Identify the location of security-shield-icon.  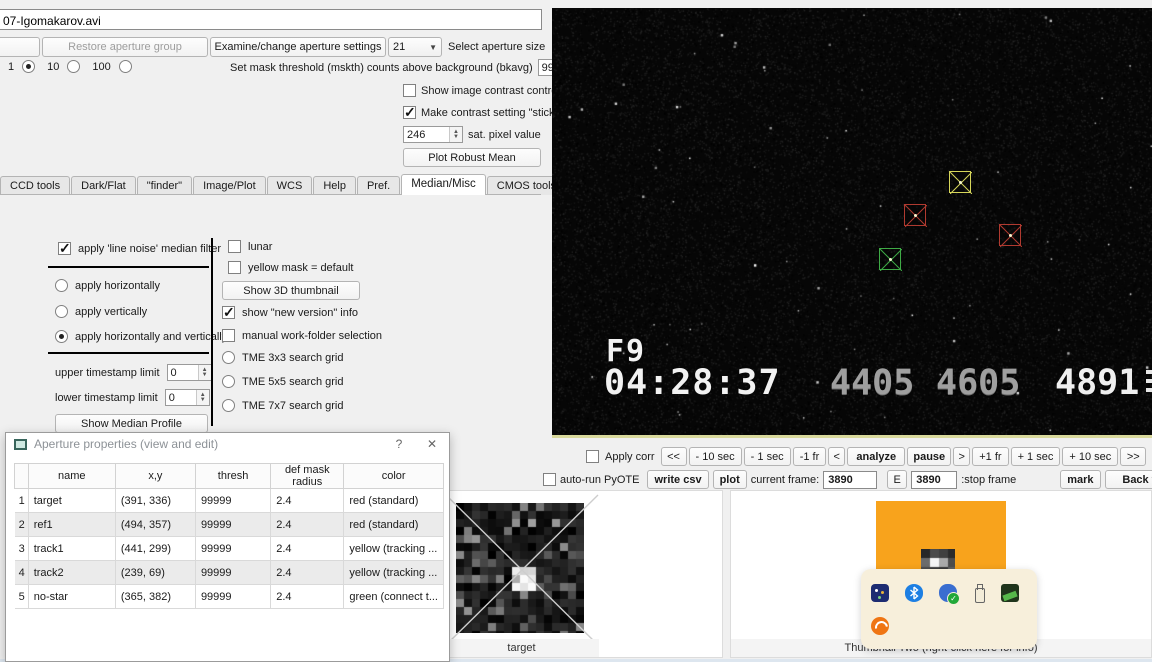
(949, 594).